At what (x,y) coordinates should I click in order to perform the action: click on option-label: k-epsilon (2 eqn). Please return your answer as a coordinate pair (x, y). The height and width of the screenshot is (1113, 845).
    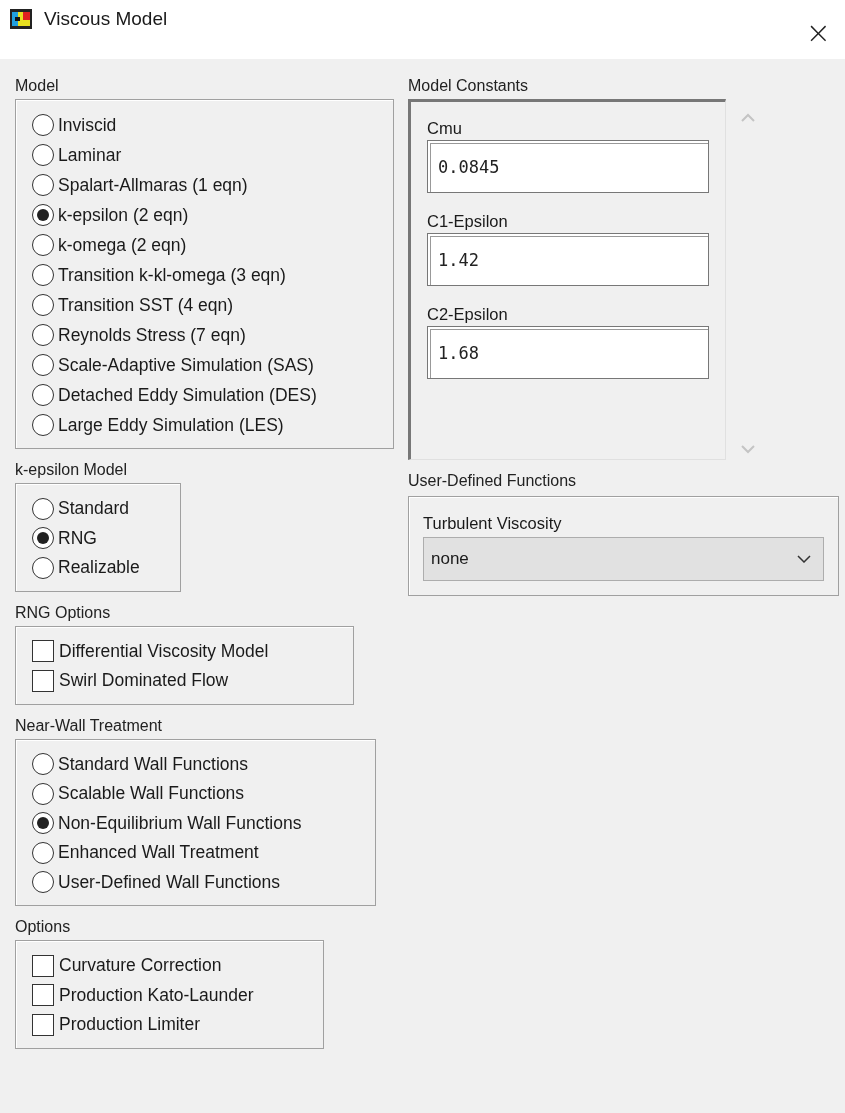
    Looking at the image, I should click on (123, 215).